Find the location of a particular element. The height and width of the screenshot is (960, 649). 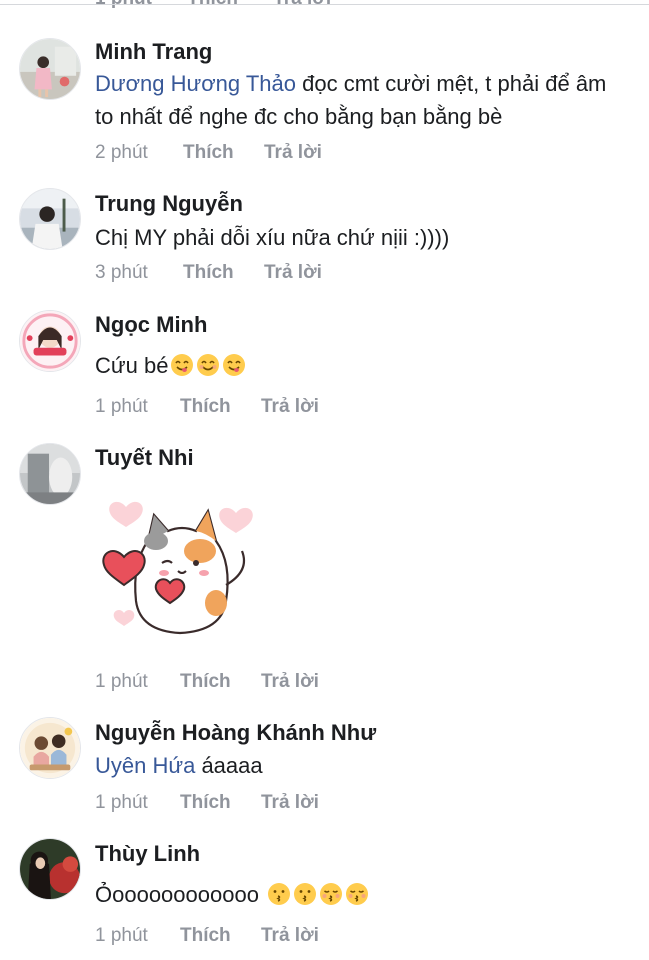

comment-text: Cứu bé is located at coordinates (360, 365).